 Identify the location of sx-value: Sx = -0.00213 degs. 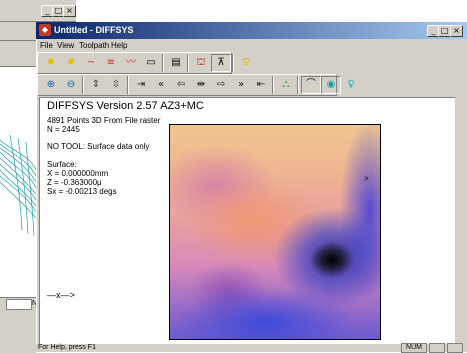
(82, 191).